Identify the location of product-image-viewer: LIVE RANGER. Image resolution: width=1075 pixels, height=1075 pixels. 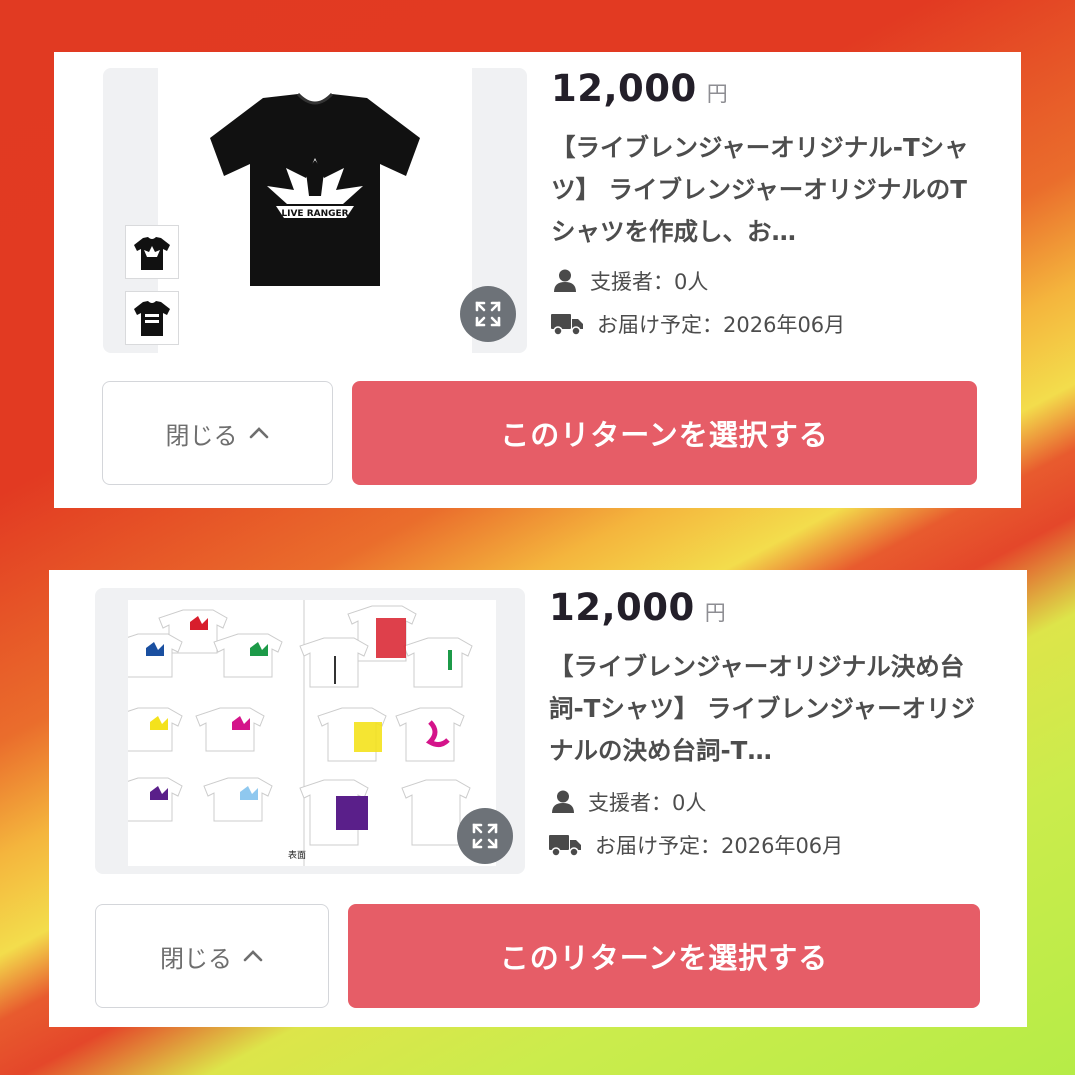
(315, 210).